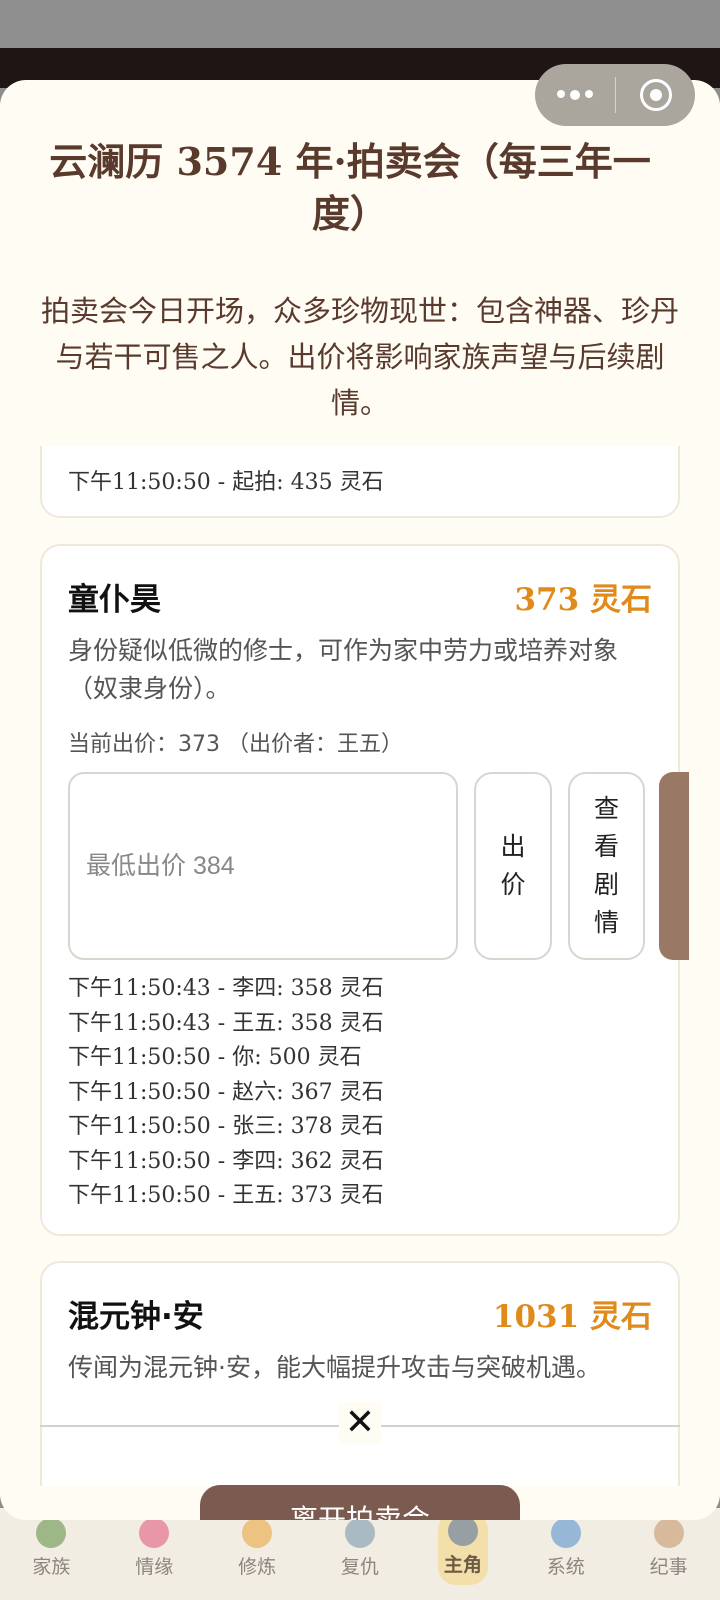 This screenshot has height=1600, width=720. Describe the element at coordinates (51, 1567) in the screenshot. I see `tab-label: 家族` at that location.